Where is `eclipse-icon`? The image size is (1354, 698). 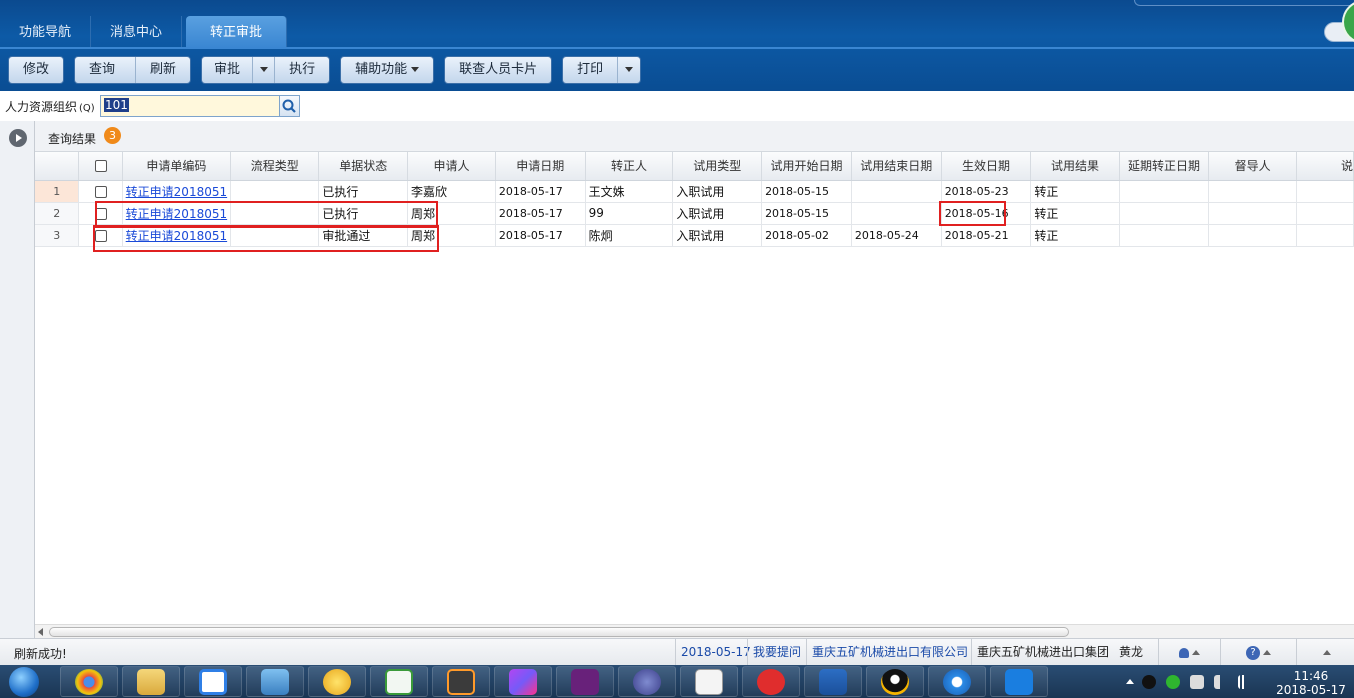
eclipse-icon is located at coordinates (647, 682).